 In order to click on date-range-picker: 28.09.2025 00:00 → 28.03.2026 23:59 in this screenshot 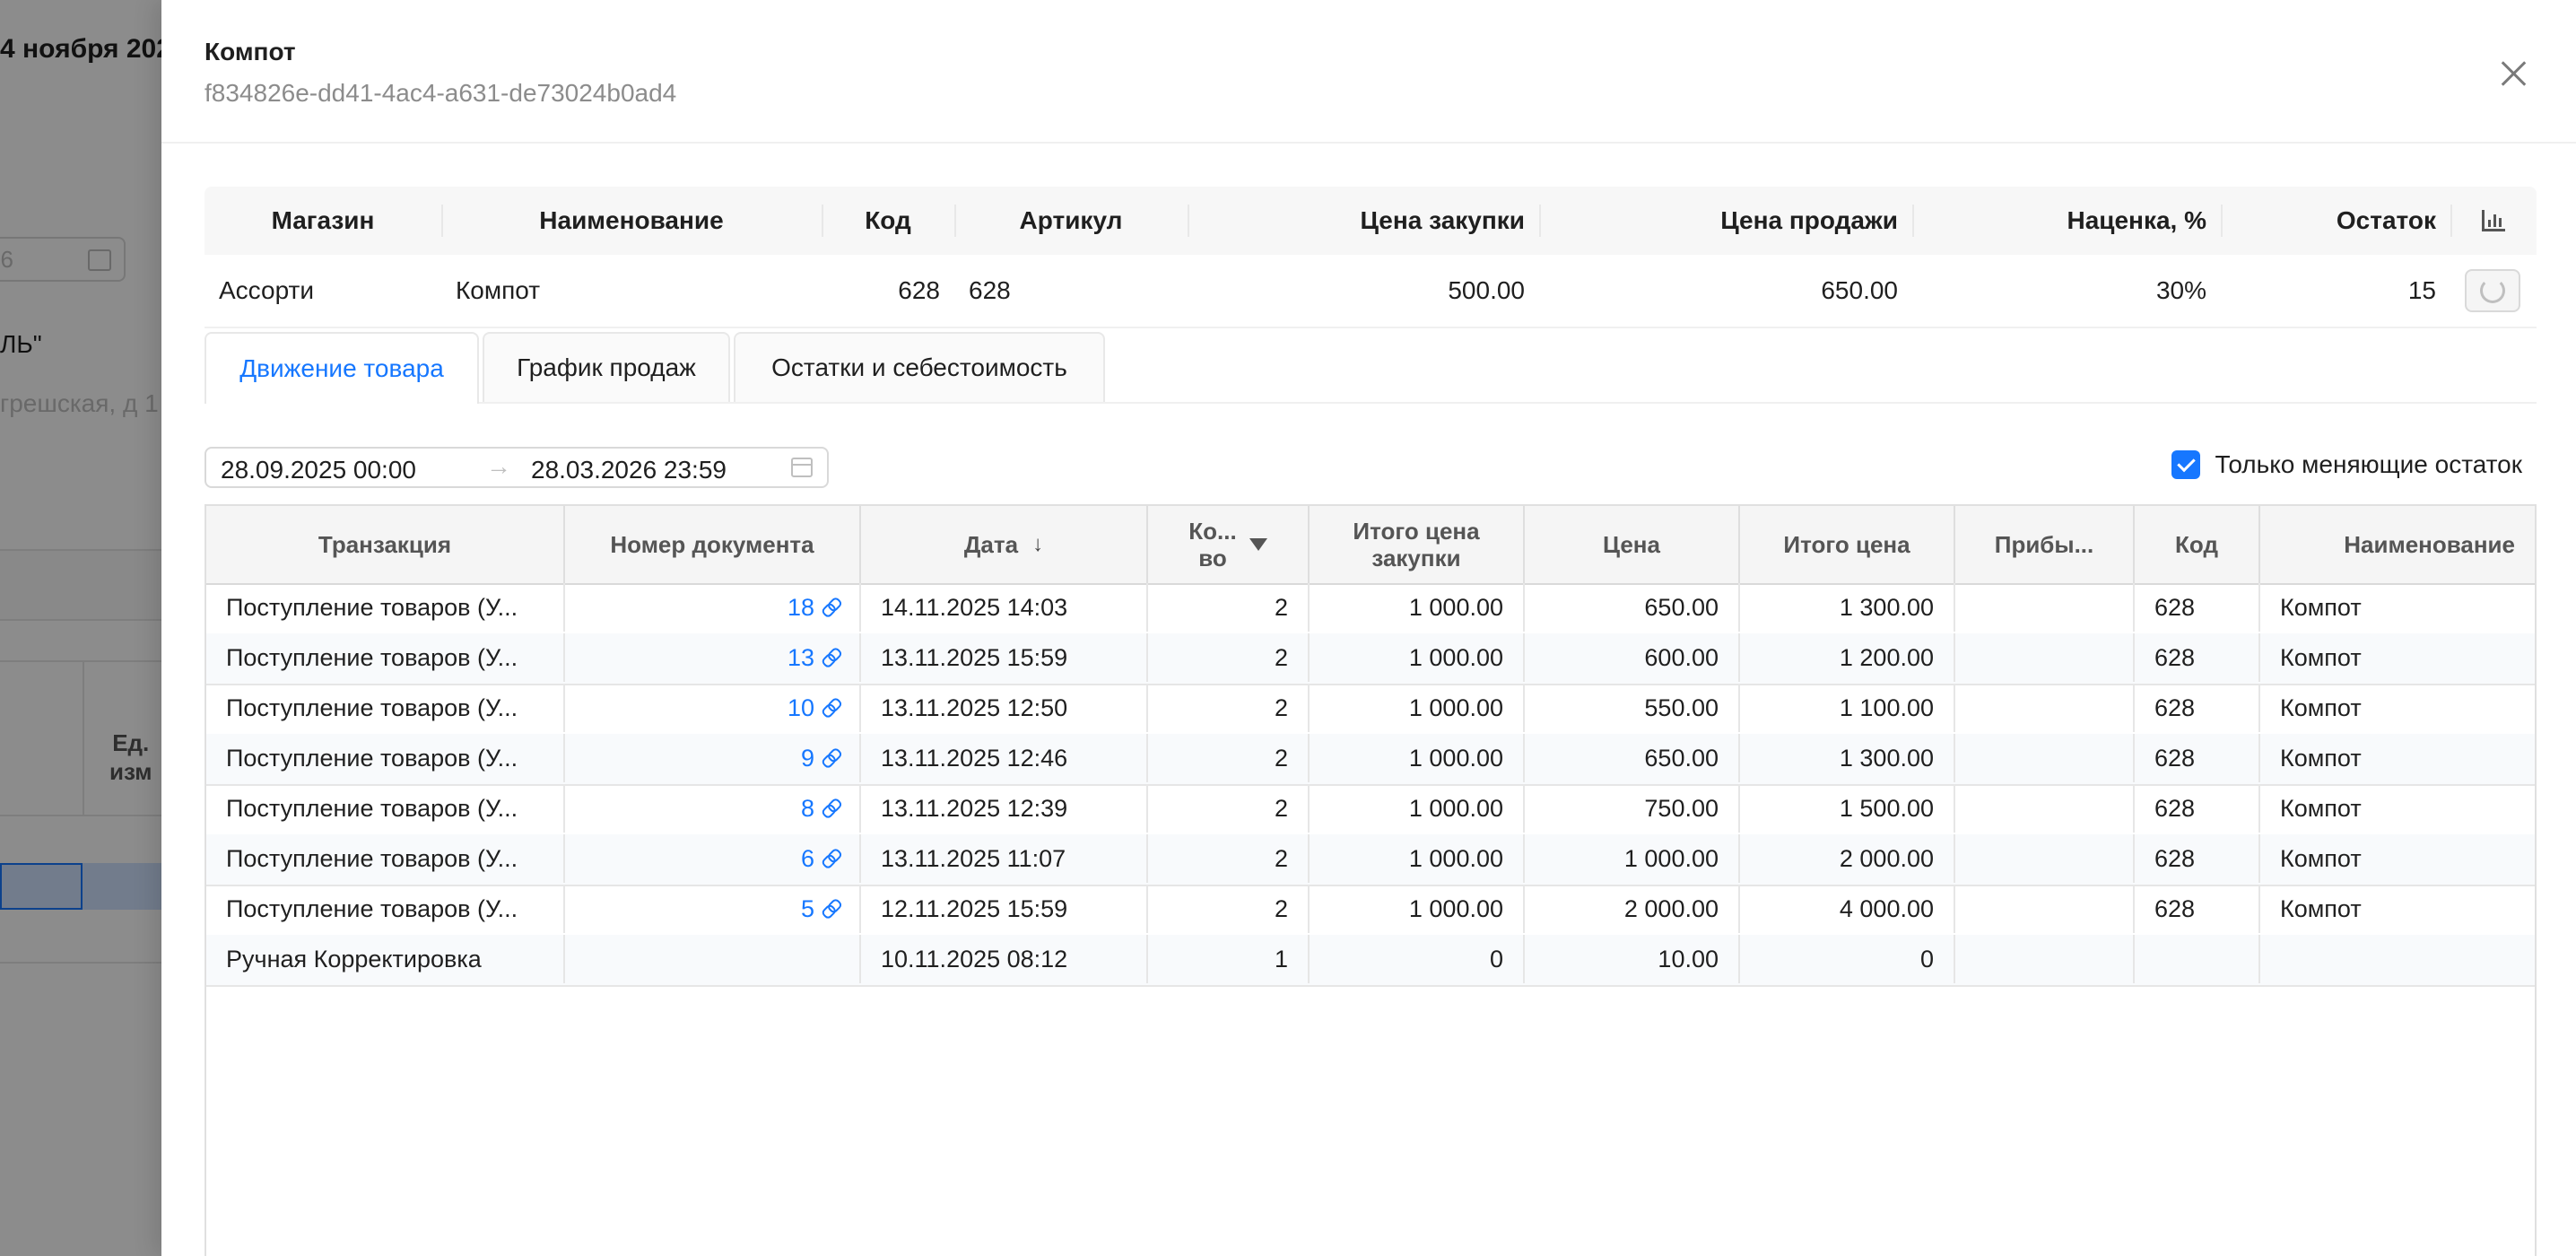, I will do `click(517, 467)`.